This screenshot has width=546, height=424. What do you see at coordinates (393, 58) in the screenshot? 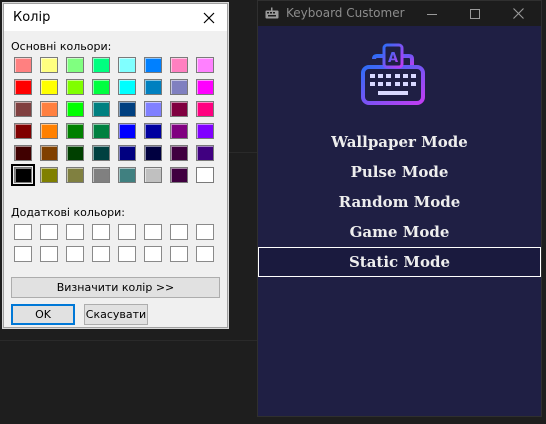
I see `svg-text: A` at bounding box center [393, 58].